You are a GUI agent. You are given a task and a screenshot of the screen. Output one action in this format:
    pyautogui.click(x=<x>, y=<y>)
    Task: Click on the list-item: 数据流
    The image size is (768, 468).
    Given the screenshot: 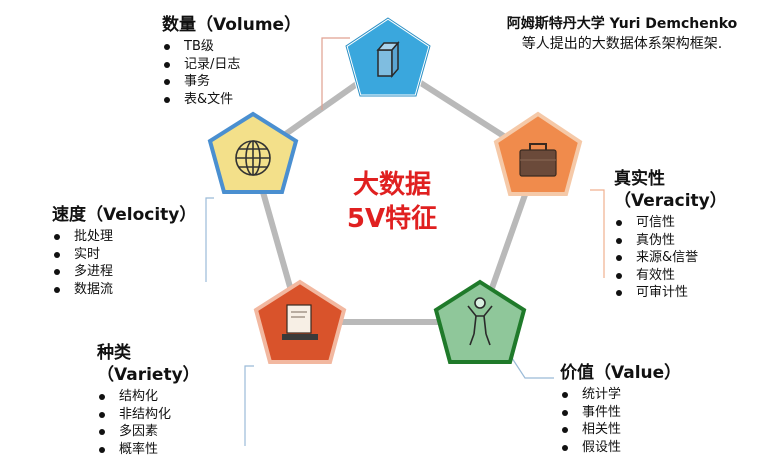 What is the action you would take?
    pyautogui.click(x=124, y=290)
    